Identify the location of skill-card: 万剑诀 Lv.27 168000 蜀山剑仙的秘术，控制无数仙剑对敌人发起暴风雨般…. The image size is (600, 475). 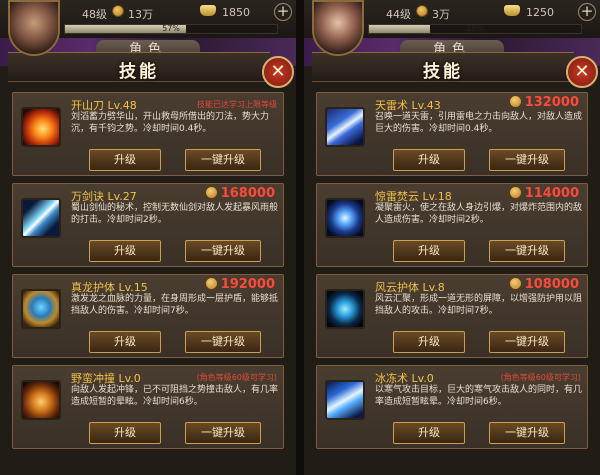
(148, 225).